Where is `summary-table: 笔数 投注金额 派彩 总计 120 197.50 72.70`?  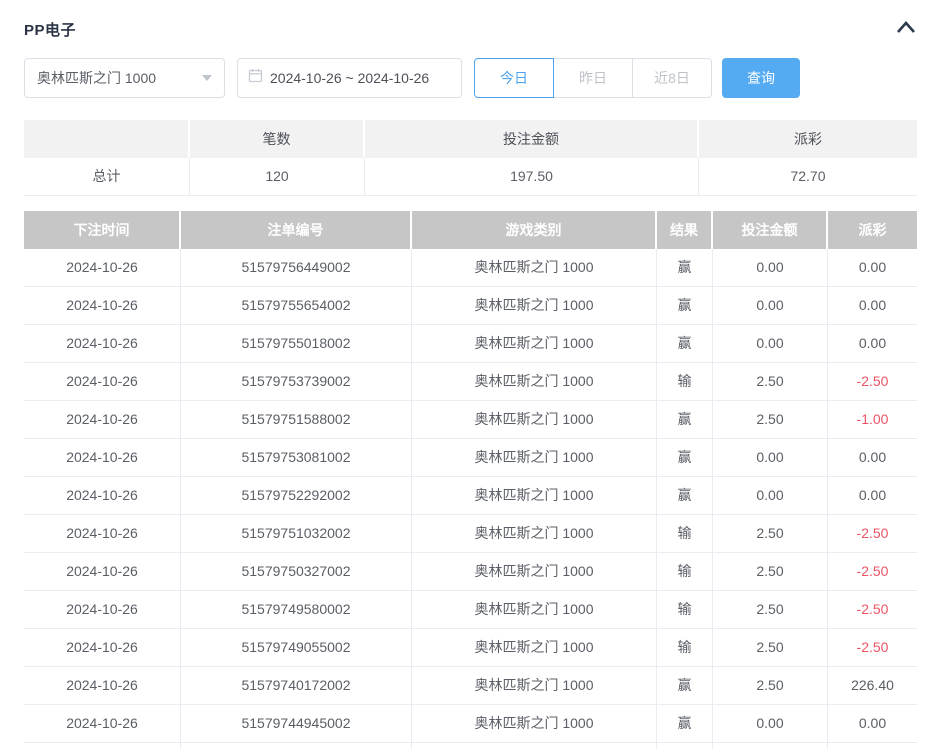 summary-table: 笔数 投注金额 派彩 总计 120 197.50 72.70 is located at coordinates (470, 158).